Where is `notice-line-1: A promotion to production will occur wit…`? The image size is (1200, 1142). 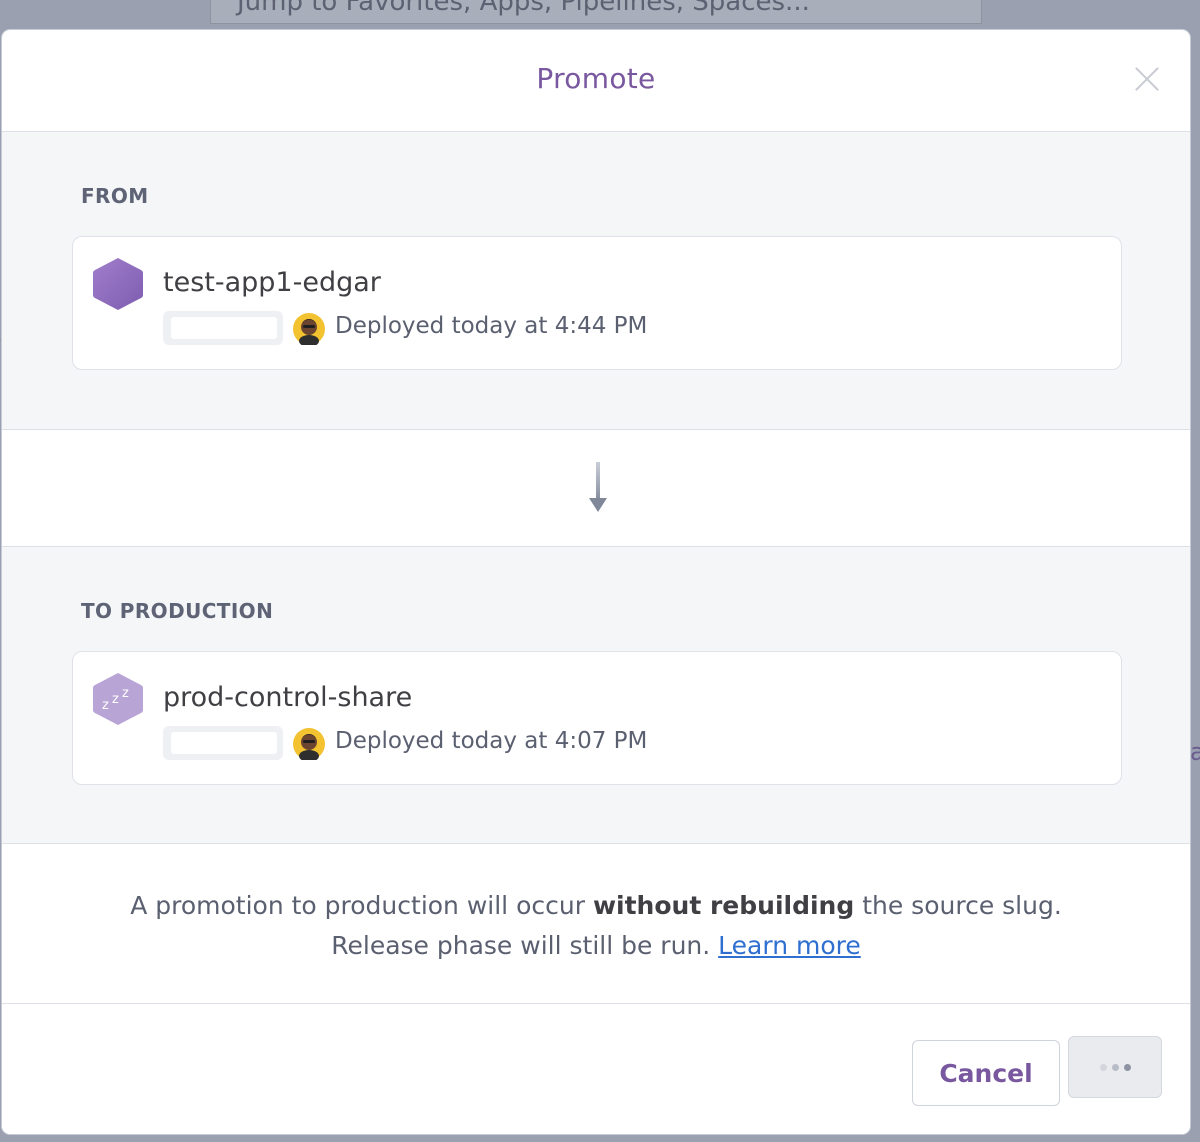 notice-line-1: A promotion to production will occur wit… is located at coordinates (596, 906).